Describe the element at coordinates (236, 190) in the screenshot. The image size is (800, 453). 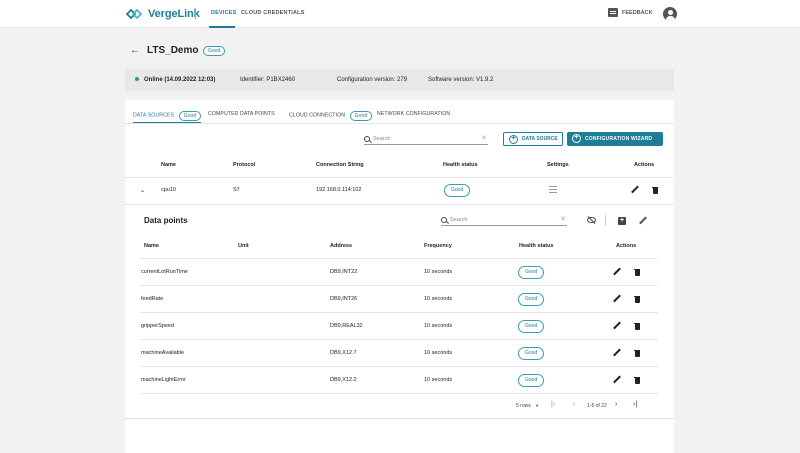
I see `source-protocol: S7` at that location.